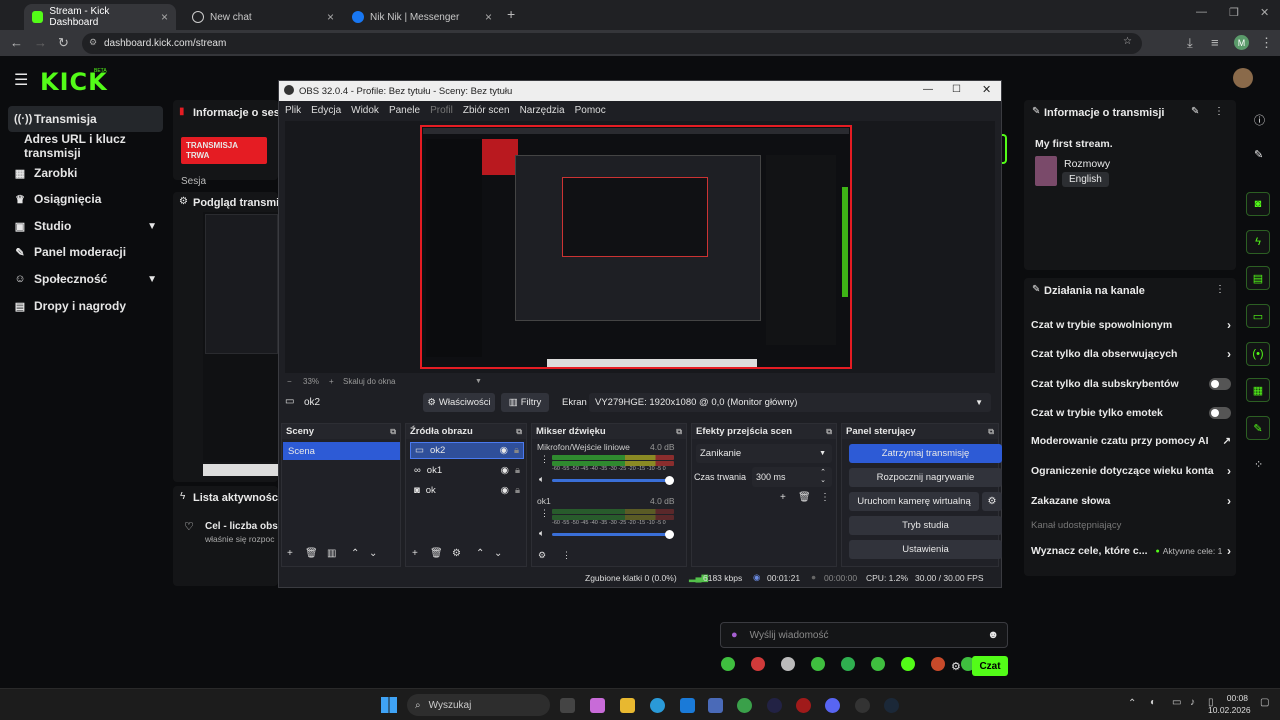  What do you see at coordinates (914, 501) in the screenshot?
I see `start-virtual-camera-button: Uruchom kamerę wirtualną` at bounding box center [914, 501].